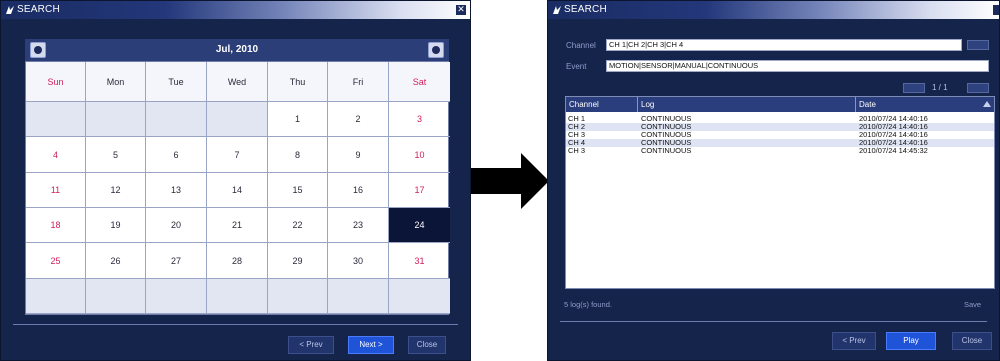  Describe the element at coordinates (56, 225) in the screenshot. I see `calendar-day: 18` at that location.